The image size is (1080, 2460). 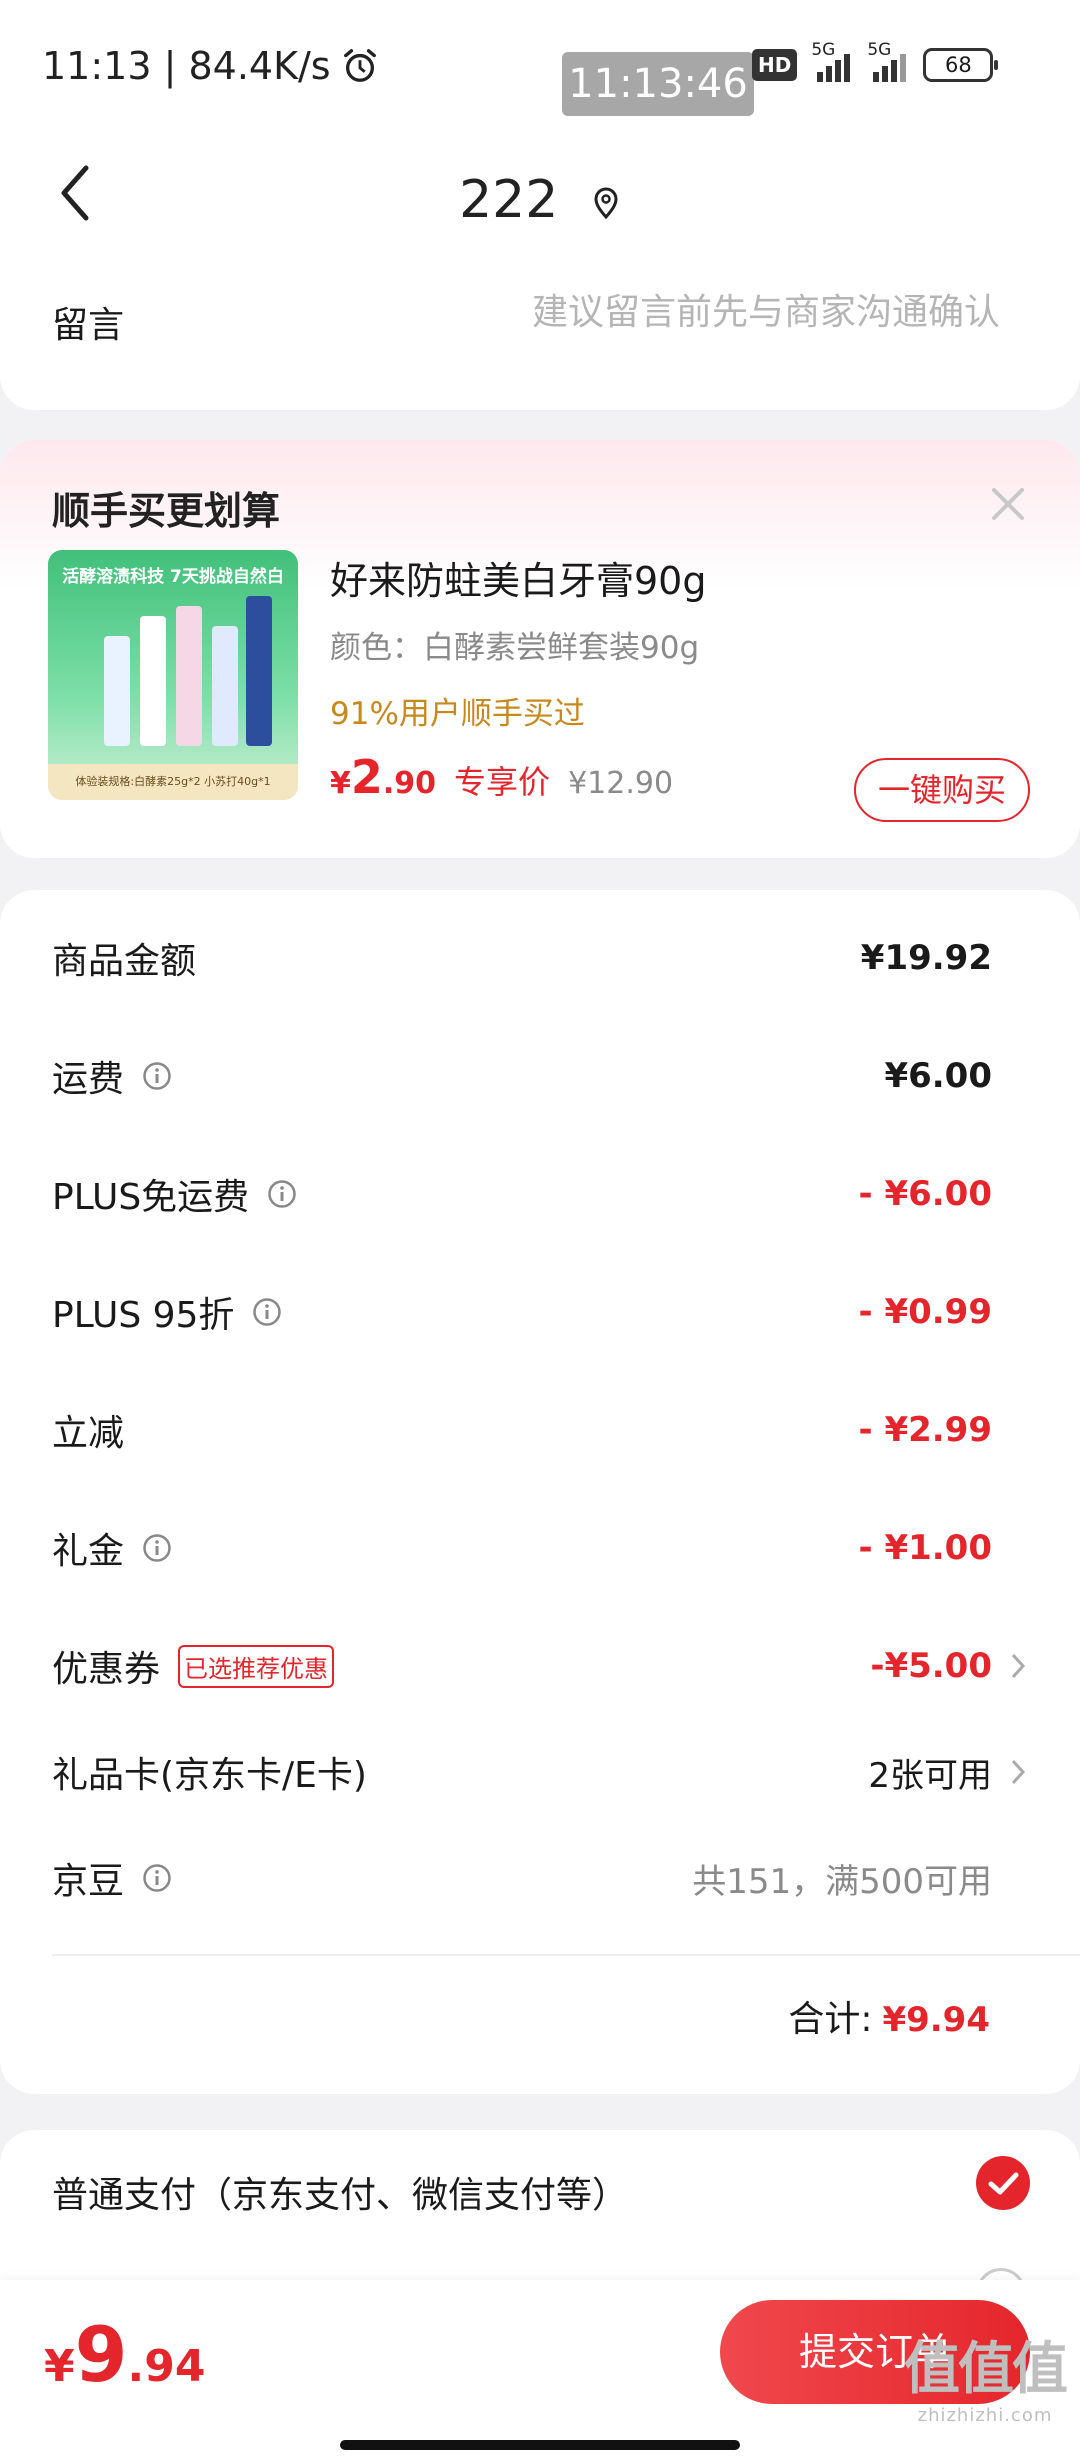 I want to click on watermark-line1: 值值值, so click(x=986, y=2369).